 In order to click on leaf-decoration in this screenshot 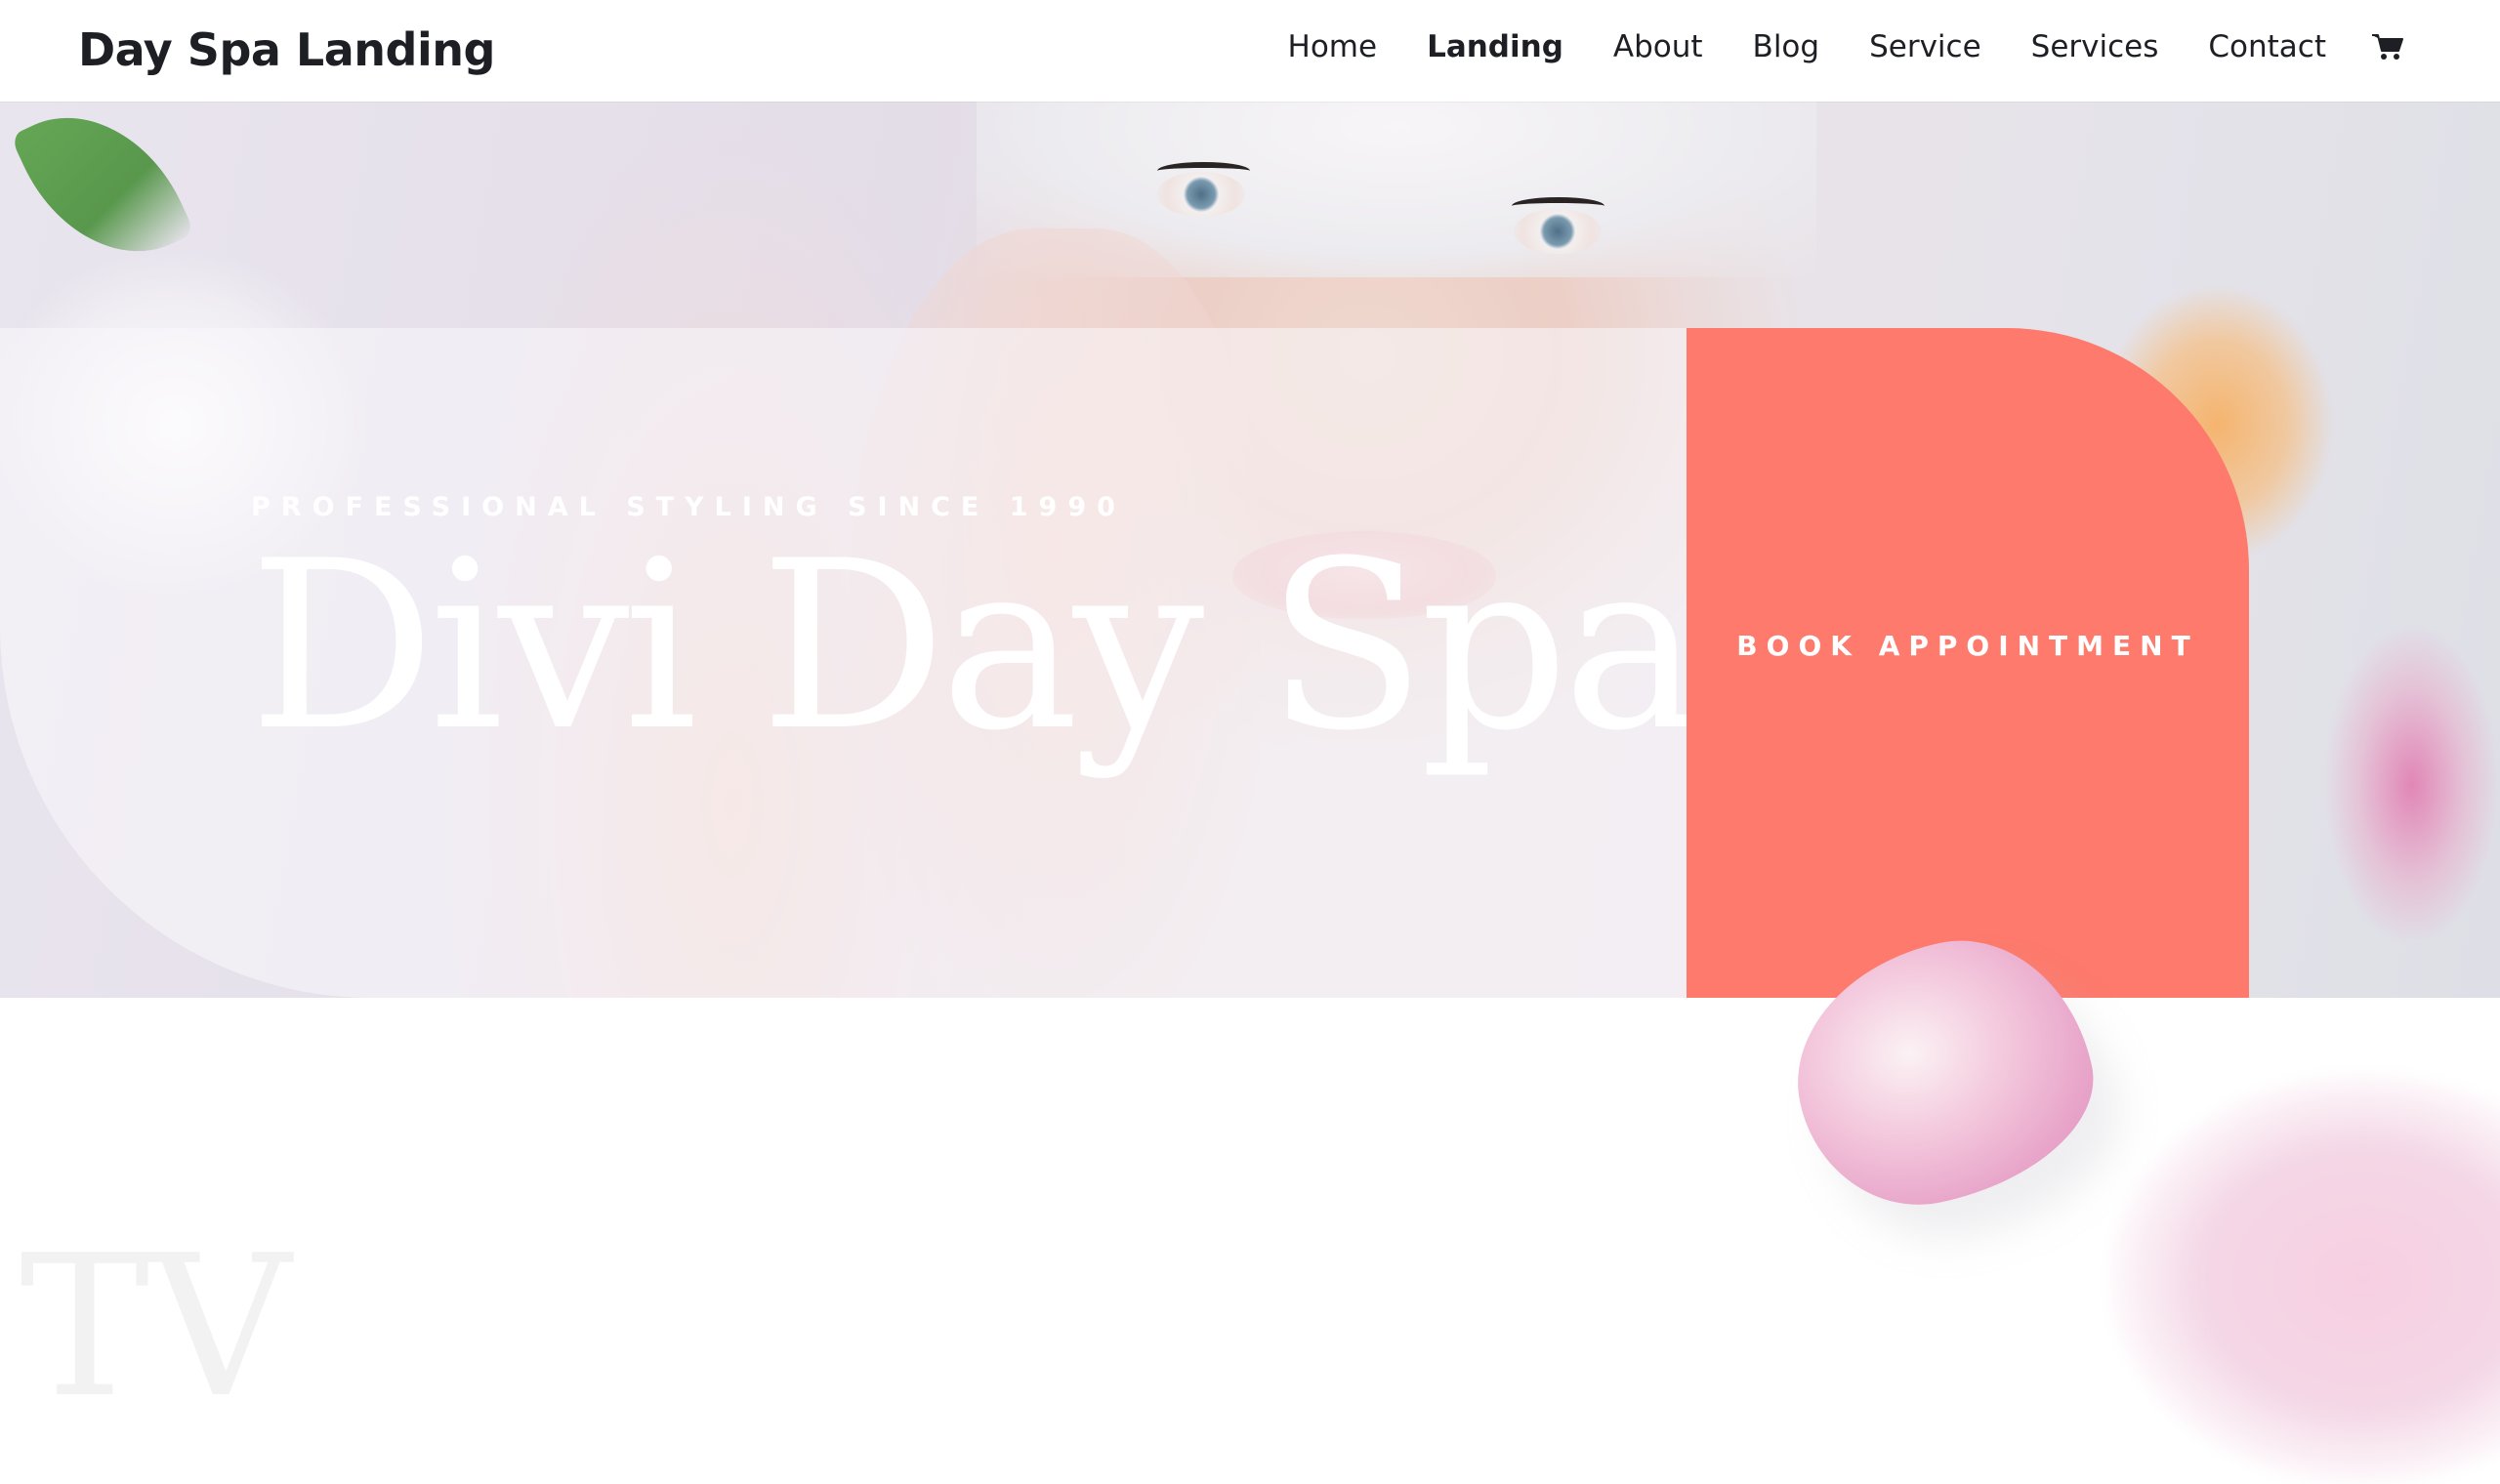, I will do `click(103, 195)`.